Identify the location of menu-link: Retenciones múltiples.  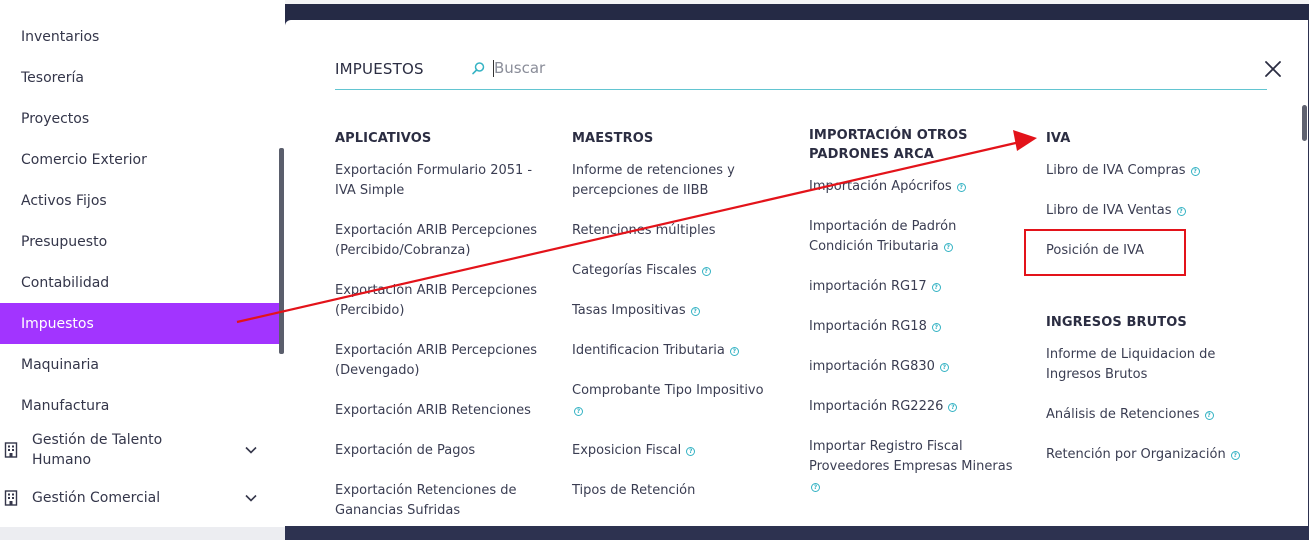
(683, 231).